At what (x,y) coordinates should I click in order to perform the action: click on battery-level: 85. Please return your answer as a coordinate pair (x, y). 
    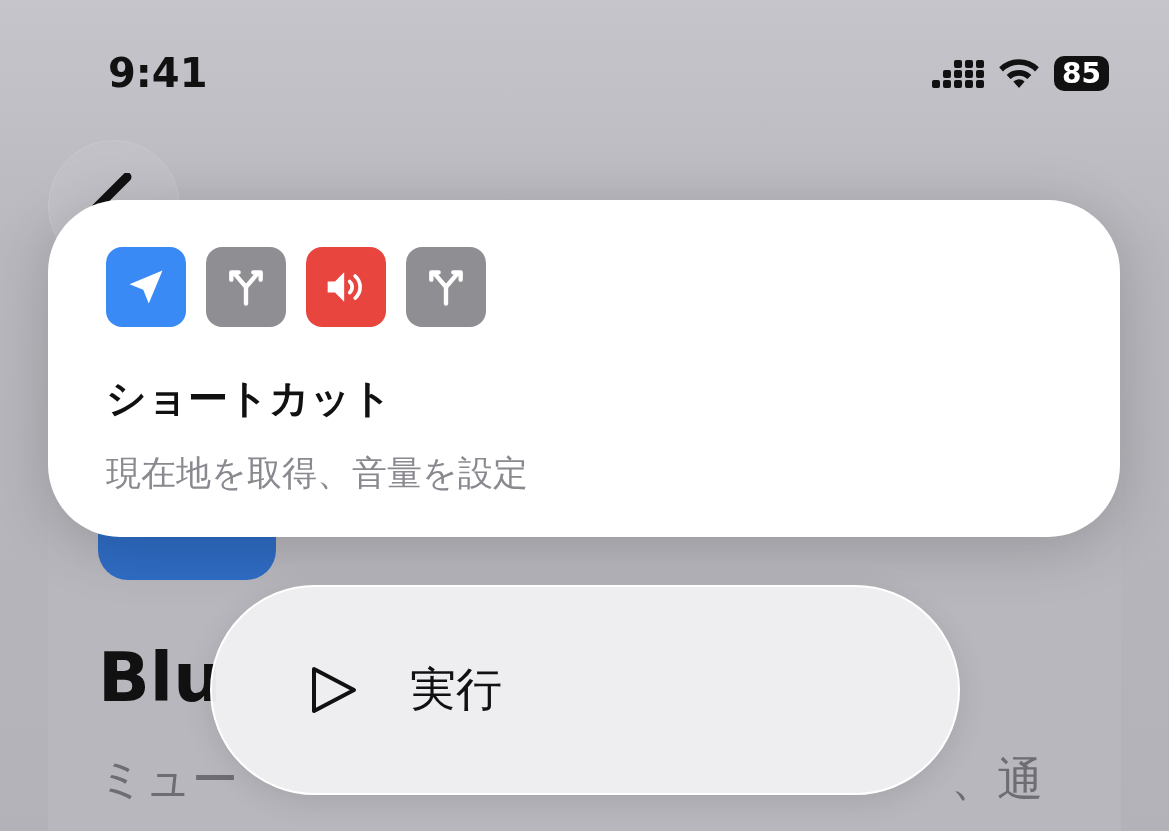
    Looking at the image, I should click on (1081, 73).